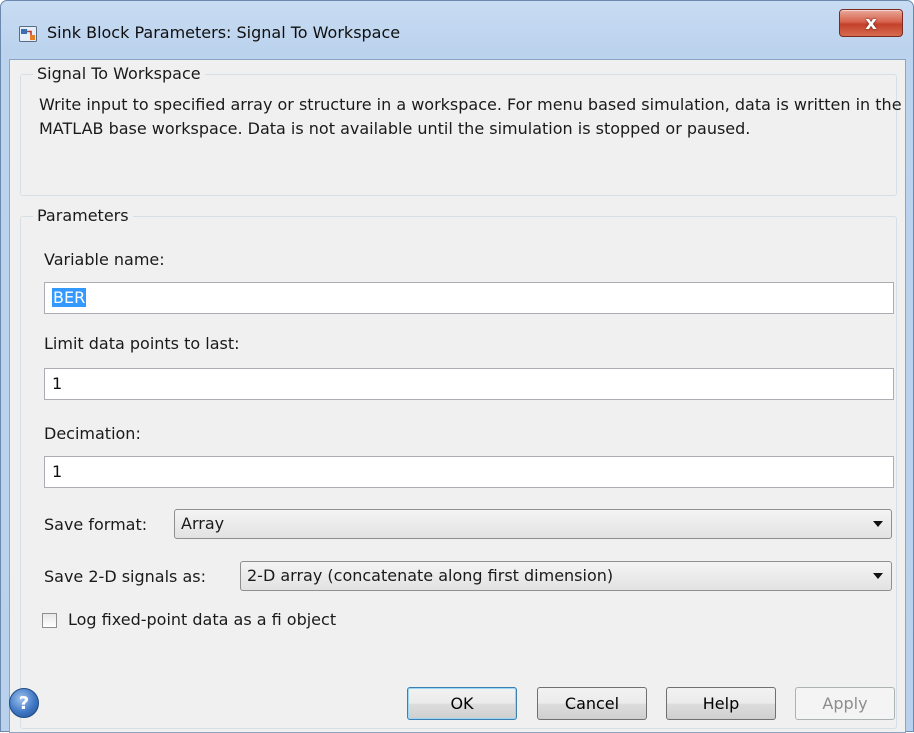 The height and width of the screenshot is (733, 914). I want to click on limit-data-points-label: Limit data points to last:, so click(142, 343).